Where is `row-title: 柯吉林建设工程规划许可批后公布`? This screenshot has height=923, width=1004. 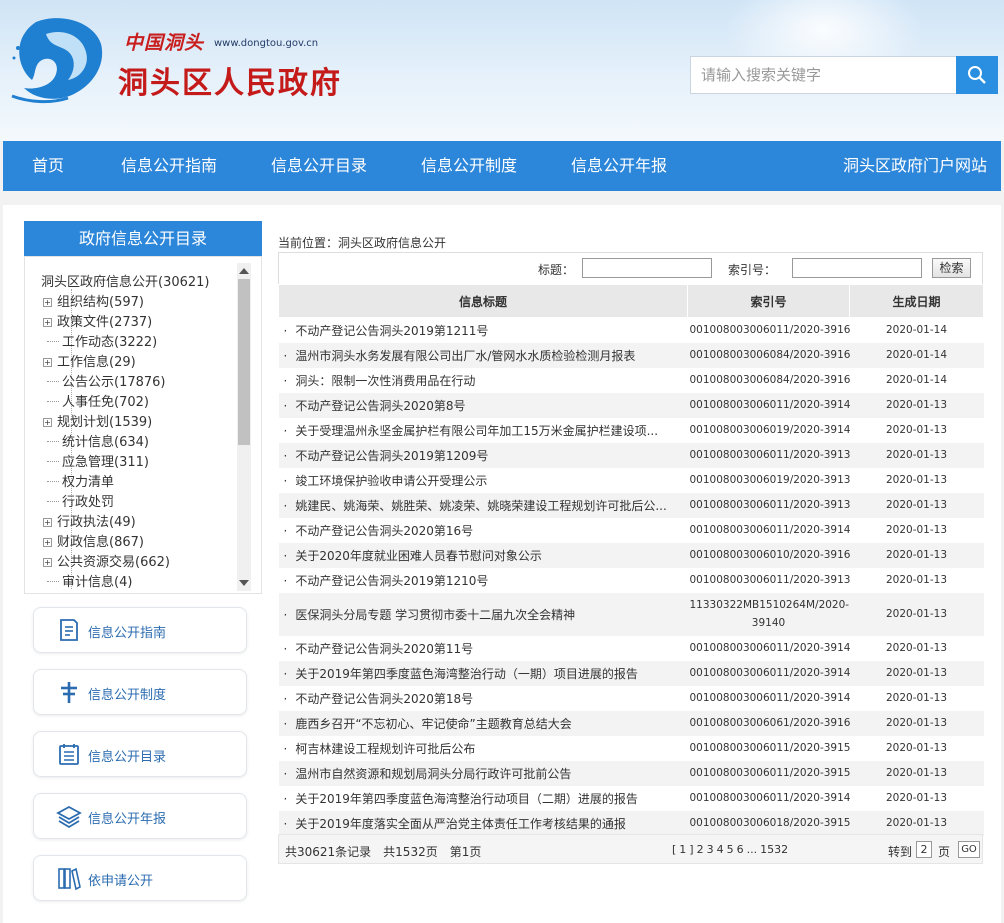 row-title: 柯吉林建设工程规划许可批后公布 is located at coordinates (483, 748).